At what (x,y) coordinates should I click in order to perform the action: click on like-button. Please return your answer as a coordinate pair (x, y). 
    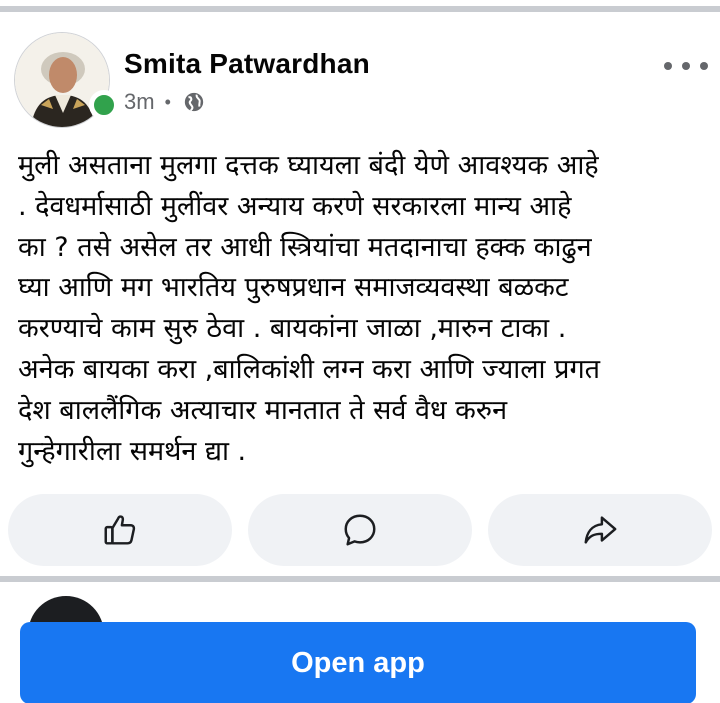
    Looking at the image, I should click on (120, 530).